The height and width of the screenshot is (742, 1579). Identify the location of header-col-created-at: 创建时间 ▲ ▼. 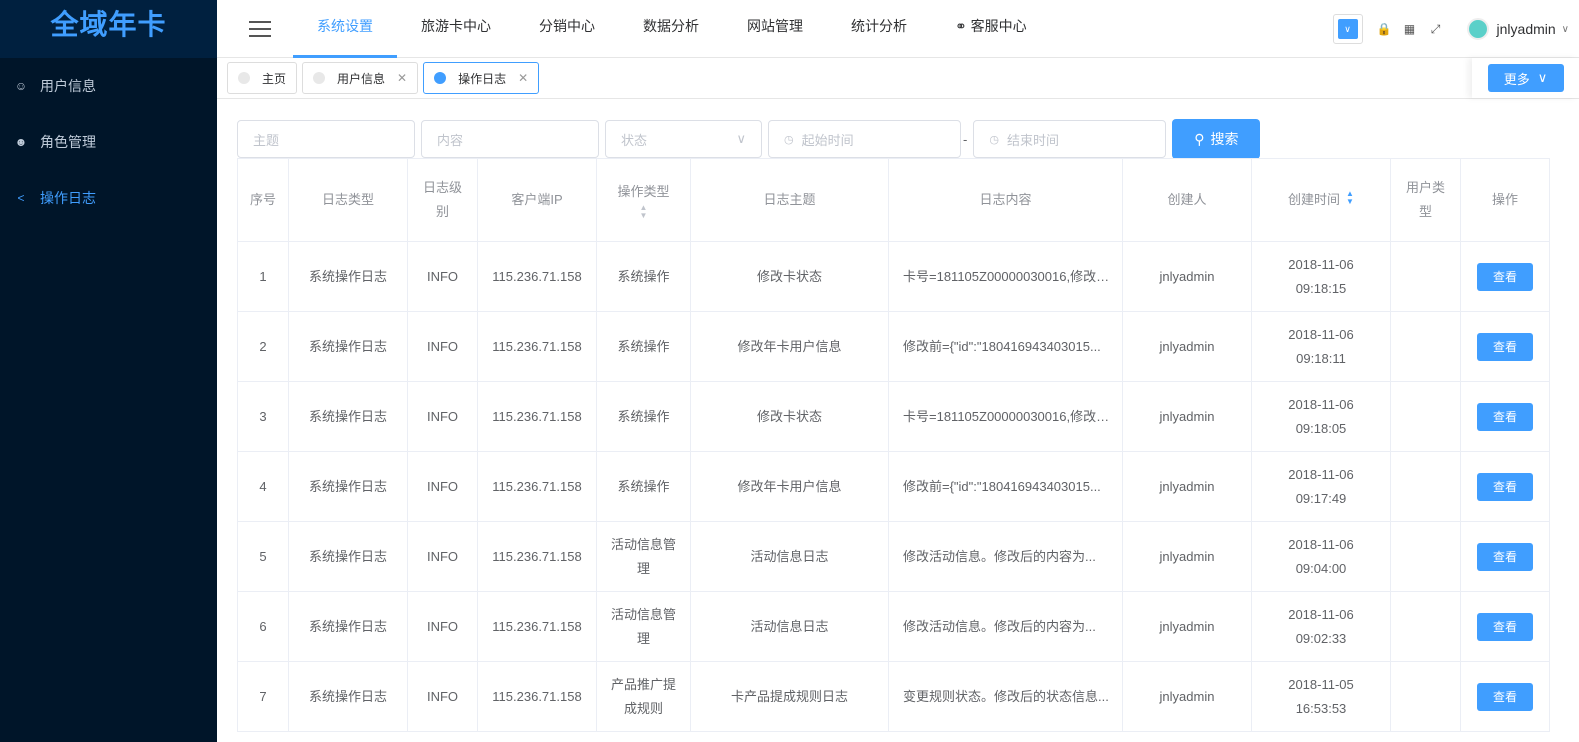
(1321, 200).